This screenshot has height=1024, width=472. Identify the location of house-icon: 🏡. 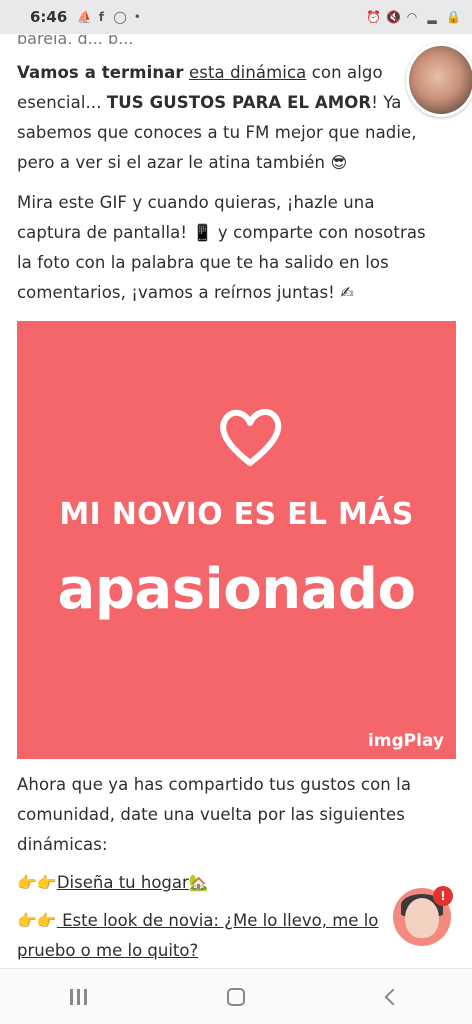
(198, 882).